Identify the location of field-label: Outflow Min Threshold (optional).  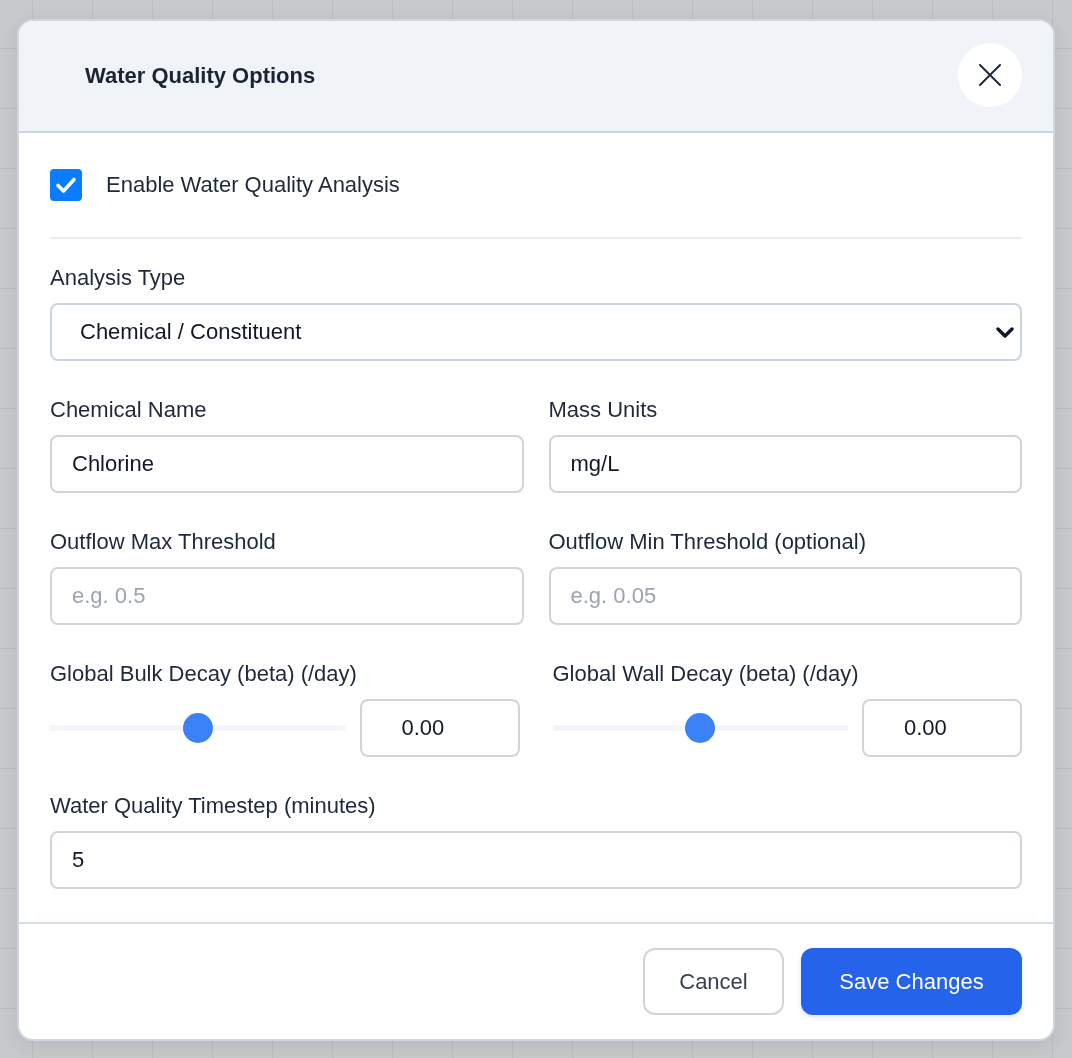
(707, 542).